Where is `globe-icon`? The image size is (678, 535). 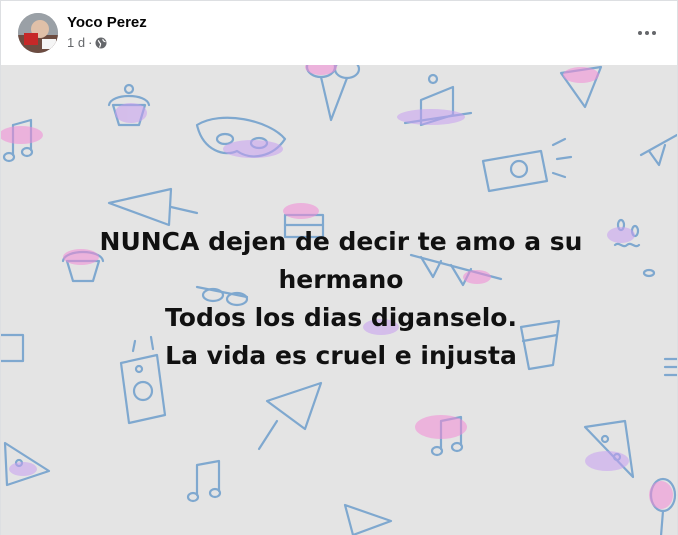 globe-icon is located at coordinates (101, 43).